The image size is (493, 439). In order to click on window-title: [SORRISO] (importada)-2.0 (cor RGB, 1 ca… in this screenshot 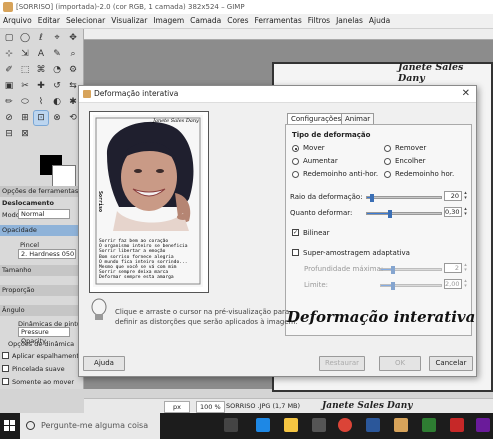, I will do `click(130, 7)`.